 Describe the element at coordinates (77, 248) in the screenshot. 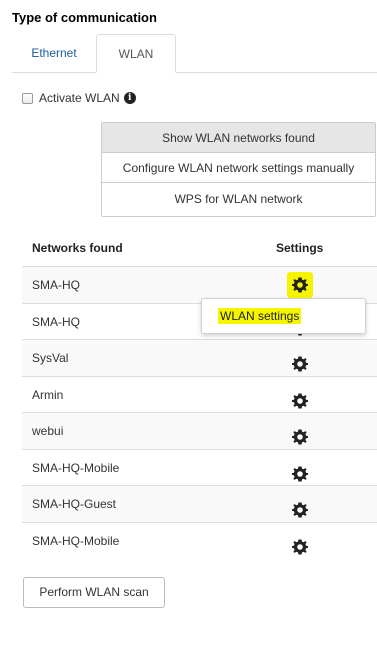

I see `column-header-networks: Networks found` at that location.